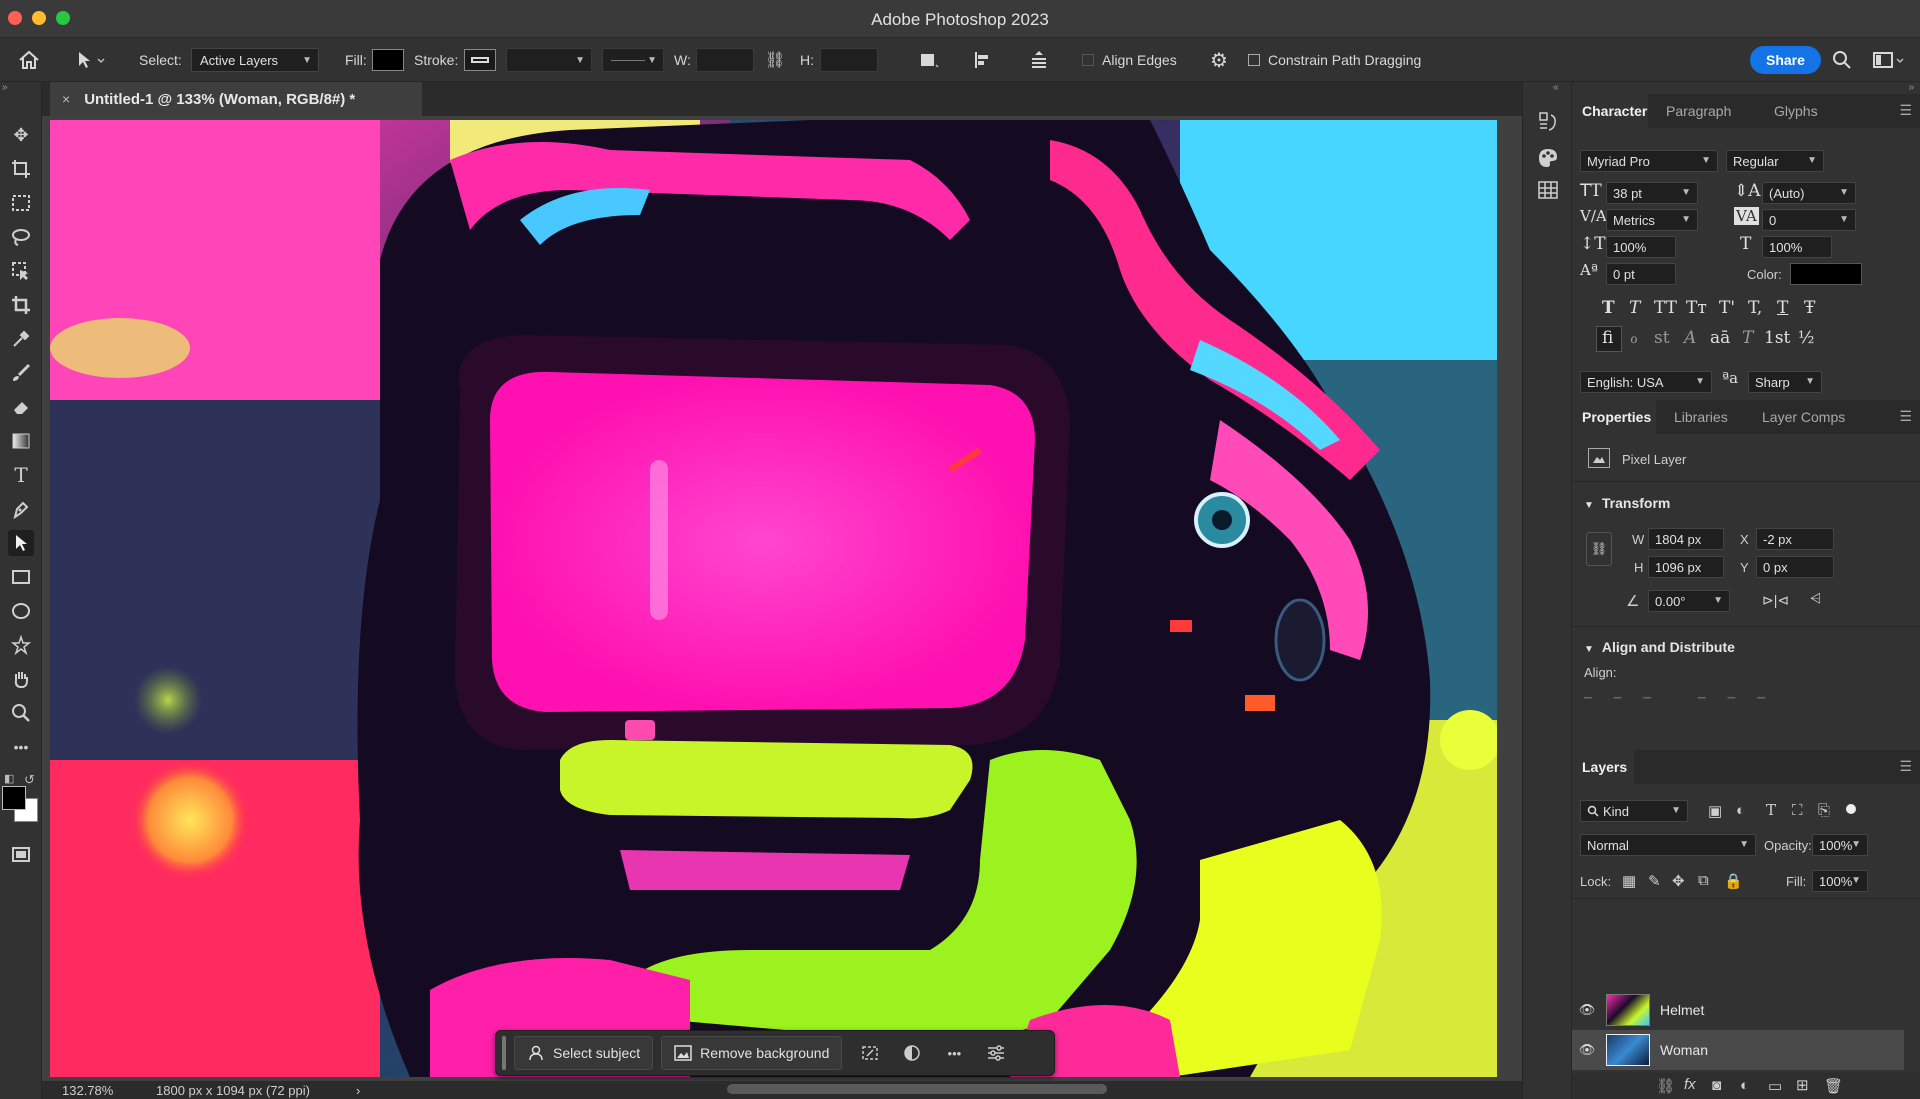  I want to click on titling-alternates-button: T, so click(1747, 338).